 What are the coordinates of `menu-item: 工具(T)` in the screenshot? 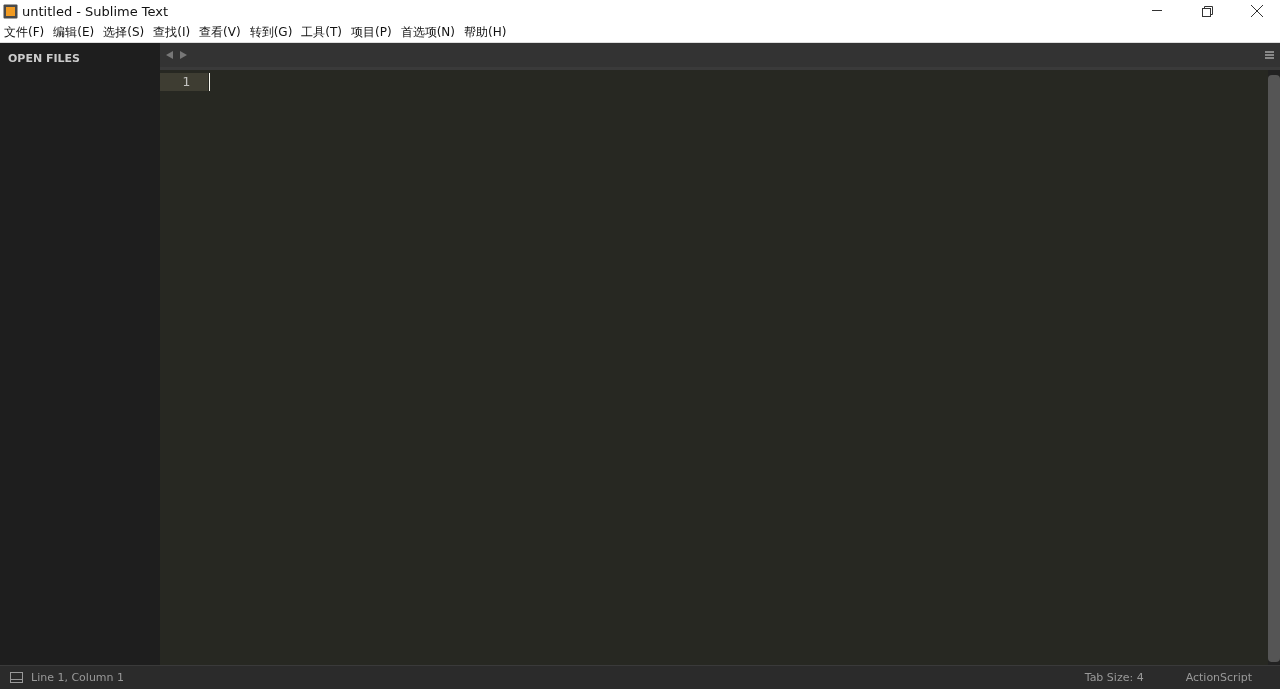 It's located at (322, 32).